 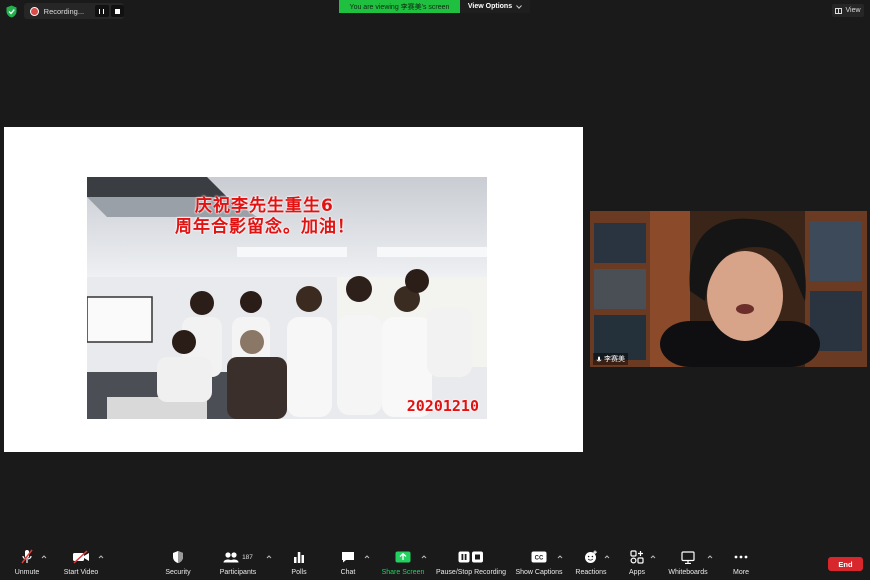 I want to click on audio-options-caret-icon, so click(x=44, y=557).